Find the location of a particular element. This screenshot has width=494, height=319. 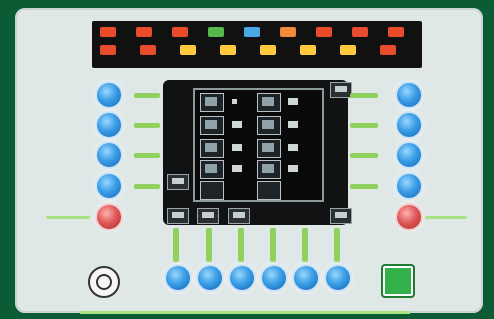

stand-icon is located at coordinates (348, 50).